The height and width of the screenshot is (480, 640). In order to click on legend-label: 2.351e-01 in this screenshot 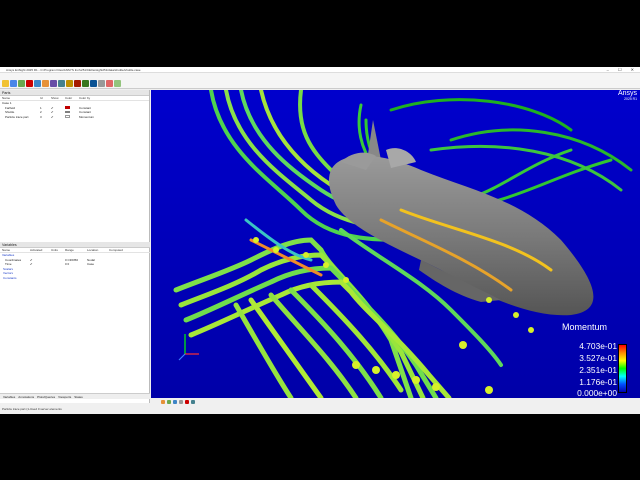, I will do `click(598, 370)`.